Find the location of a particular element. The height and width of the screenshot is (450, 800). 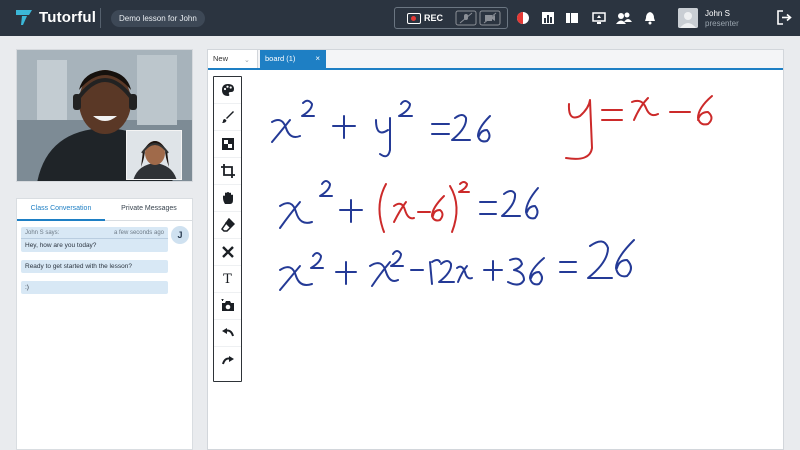

avatar-placeholder-icon is located at coordinates (688, 18).